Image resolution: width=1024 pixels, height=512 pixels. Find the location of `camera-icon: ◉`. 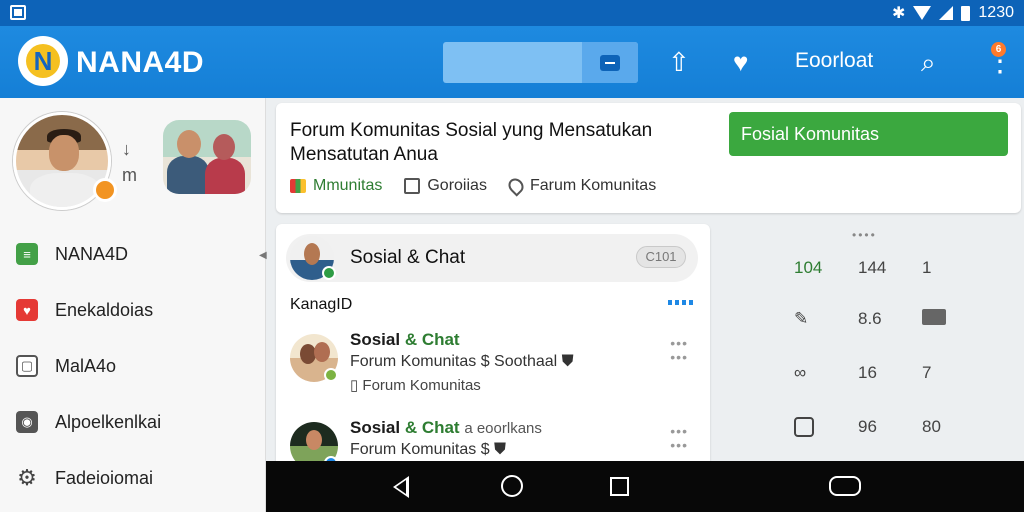

camera-icon: ◉ is located at coordinates (27, 422).